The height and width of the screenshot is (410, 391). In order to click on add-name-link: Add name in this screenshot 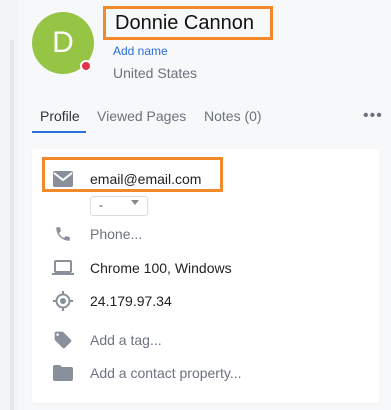, I will do `click(140, 51)`.